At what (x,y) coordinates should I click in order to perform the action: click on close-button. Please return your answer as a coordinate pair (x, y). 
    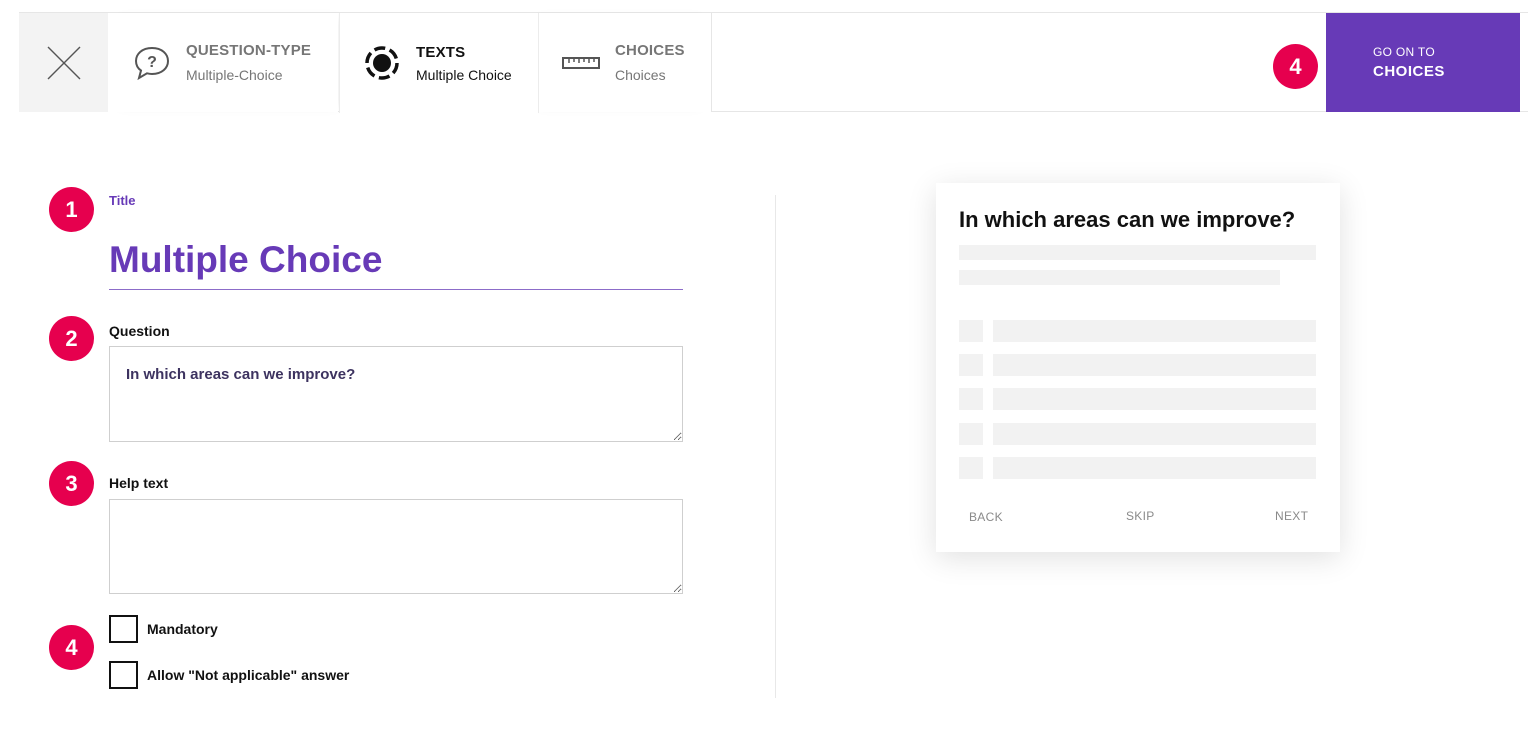
    Looking at the image, I should click on (63, 62).